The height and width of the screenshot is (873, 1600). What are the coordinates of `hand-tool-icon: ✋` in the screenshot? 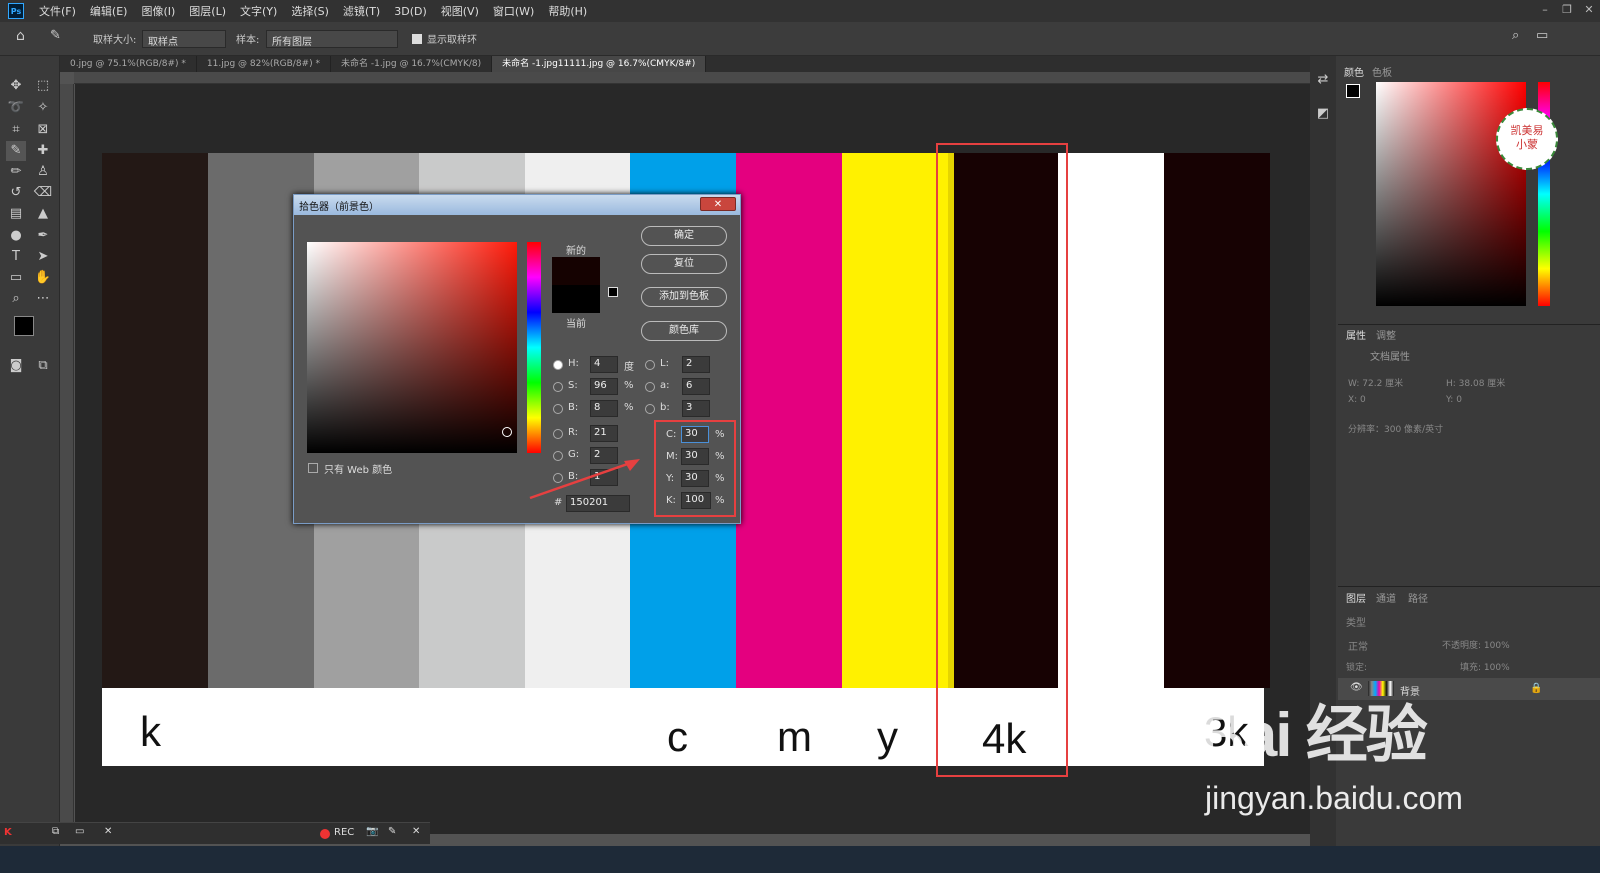 It's located at (43, 278).